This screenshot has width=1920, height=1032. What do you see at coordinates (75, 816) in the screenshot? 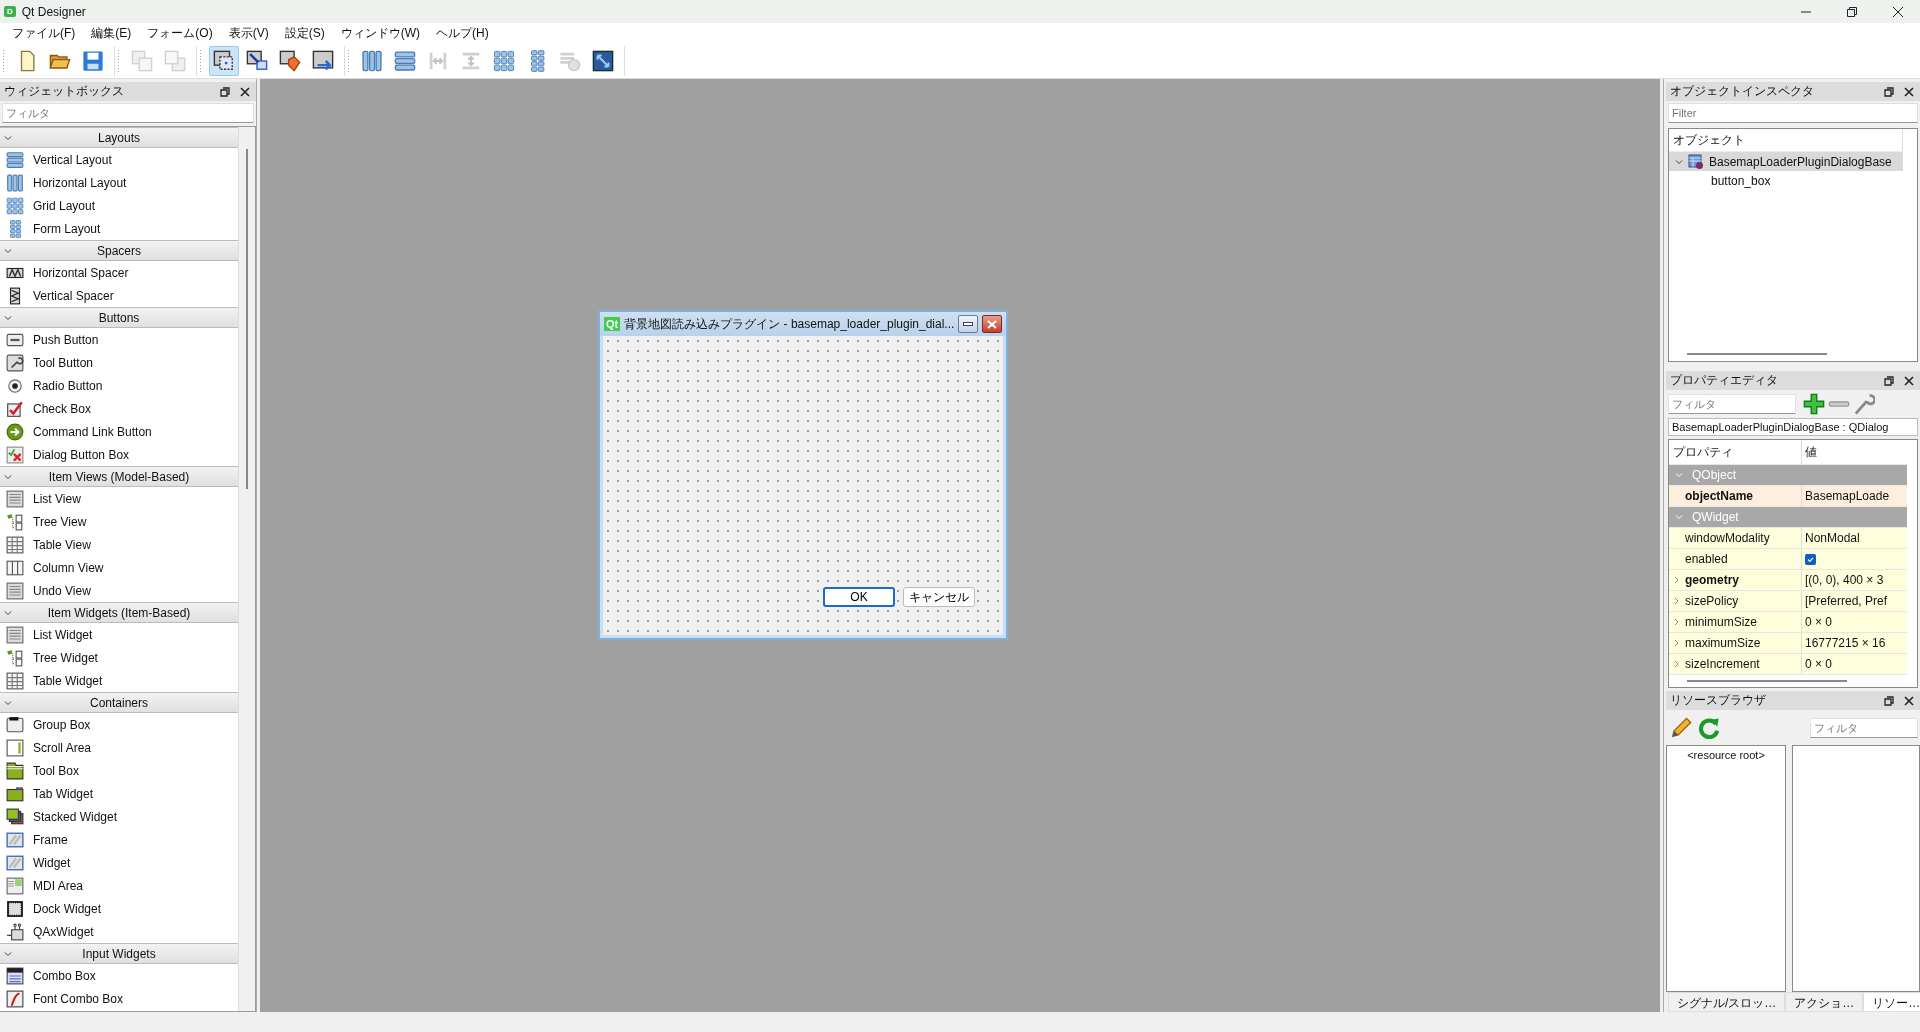
I see `widget-item: Stacked Widget` at bounding box center [75, 816].